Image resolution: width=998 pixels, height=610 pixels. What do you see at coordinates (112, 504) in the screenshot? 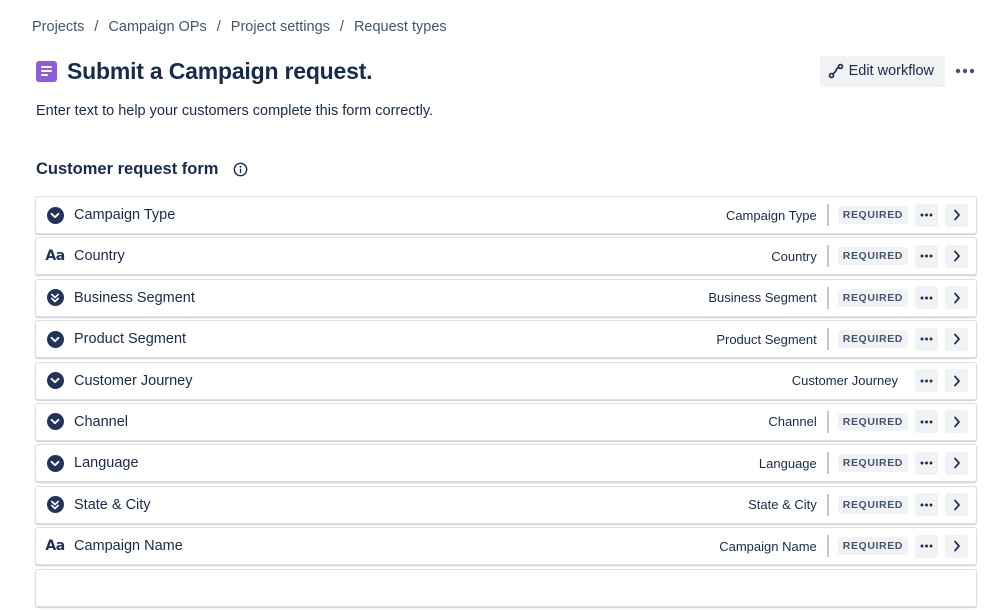
I see `field-label: State & City` at bounding box center [112, 504].